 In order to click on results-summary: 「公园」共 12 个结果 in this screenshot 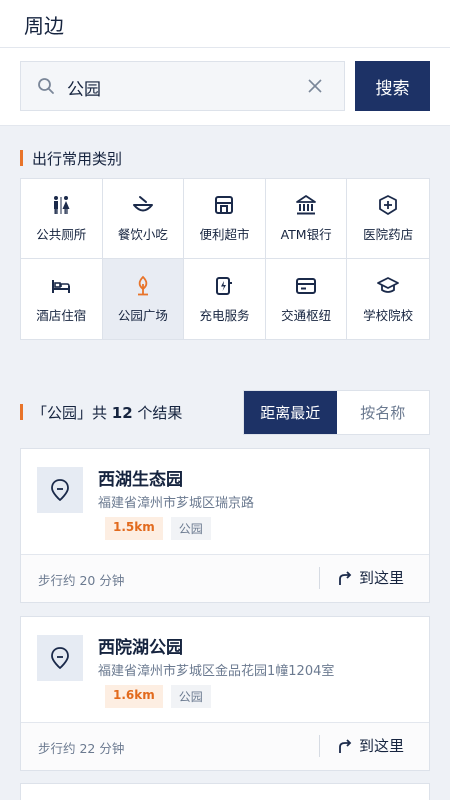, I will do `click(101, 412)`.